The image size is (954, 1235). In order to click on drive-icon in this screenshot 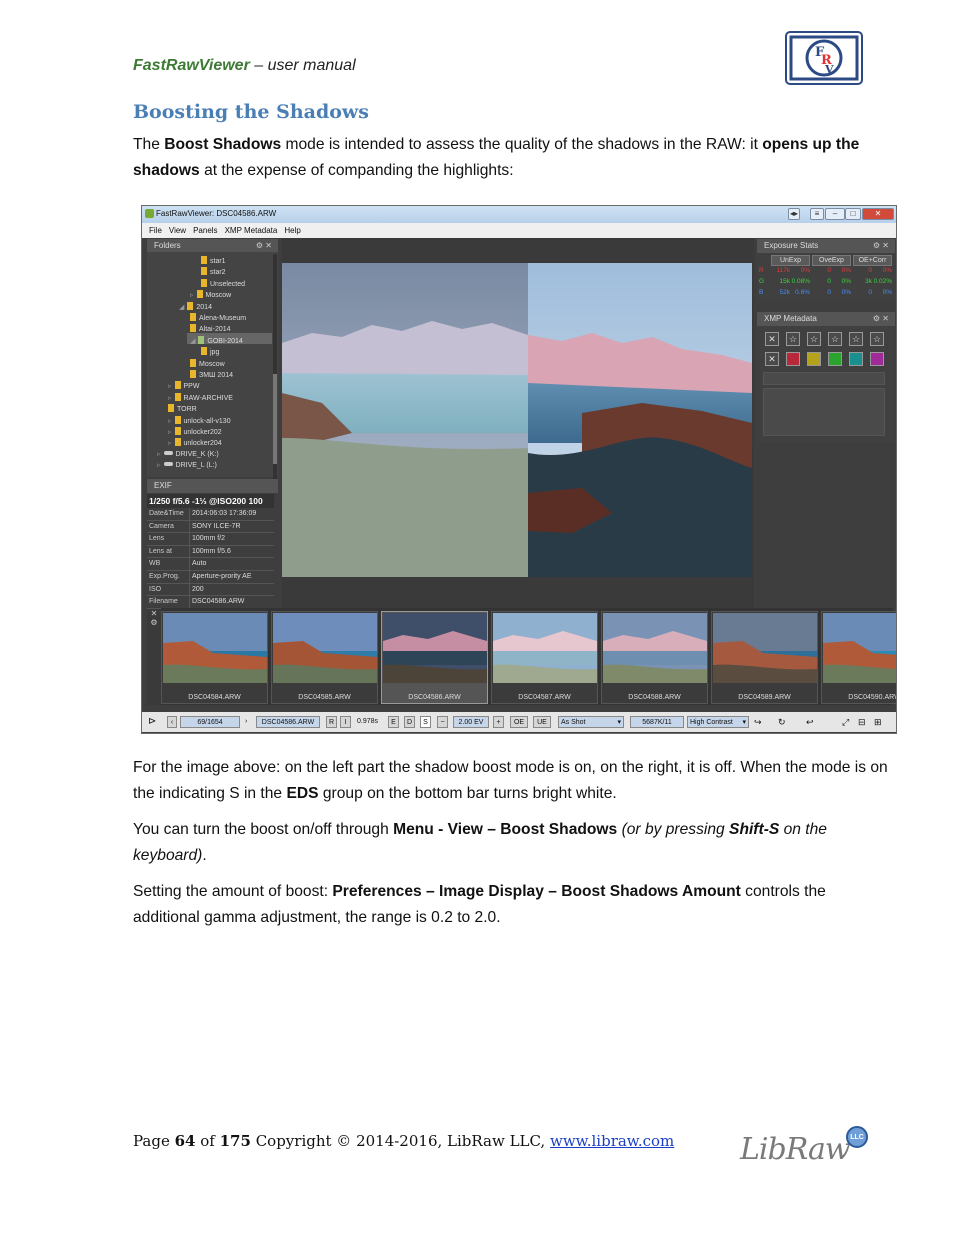, I will do `click(168, 464)`.